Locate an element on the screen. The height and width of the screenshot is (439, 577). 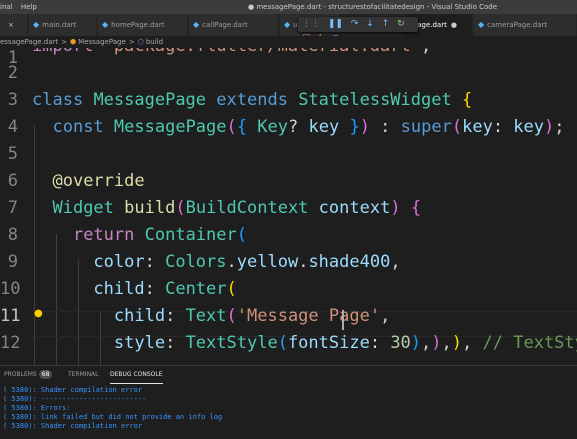
restart-icon: ↻ is located at coordinates (401, 24).